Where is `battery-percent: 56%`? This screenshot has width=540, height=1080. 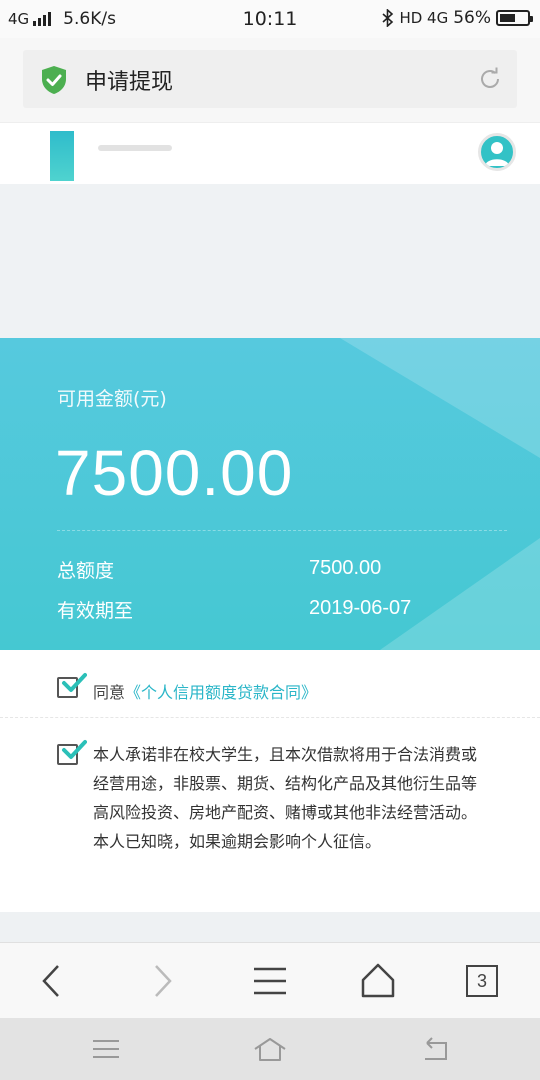 battery-percent: 56% is located at coordinates (472, 18).